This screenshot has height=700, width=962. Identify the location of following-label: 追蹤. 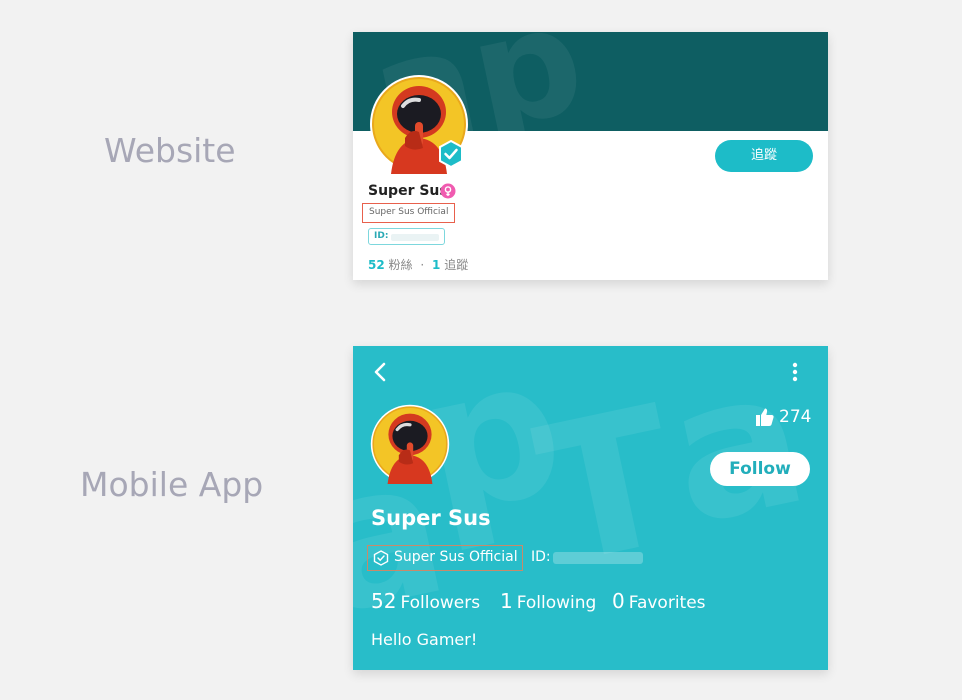
(456, 265).